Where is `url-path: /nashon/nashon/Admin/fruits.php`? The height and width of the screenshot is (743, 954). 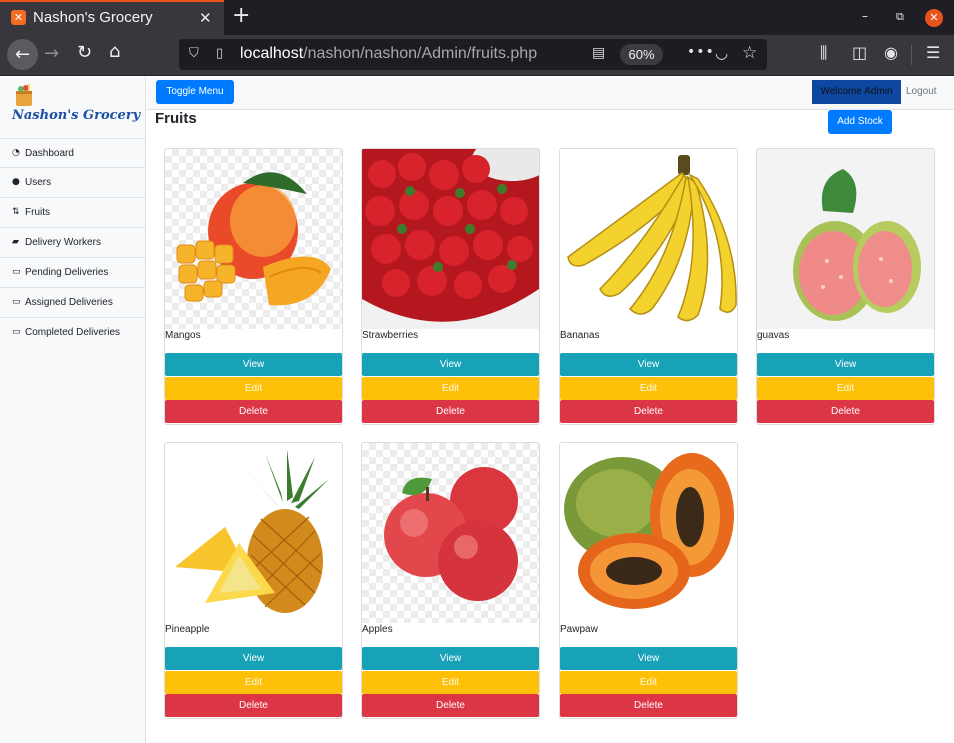
url-path: /nashon/nashon/Admin/fruits.php is located at coordinates (420, 53).